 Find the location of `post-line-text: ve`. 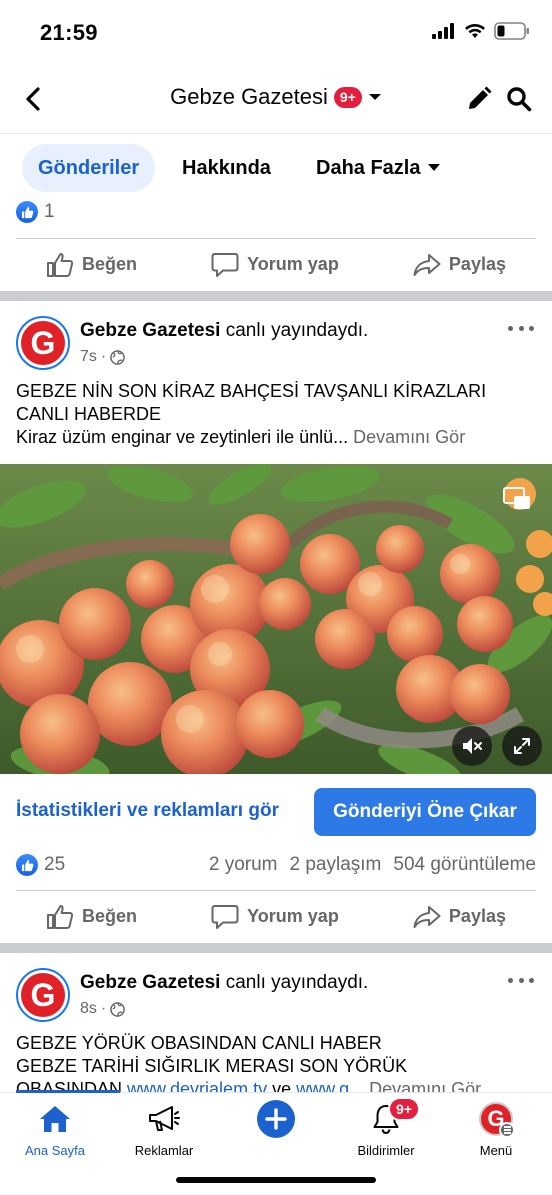

post-line-text: ve is located at coordinates (282, 1085).